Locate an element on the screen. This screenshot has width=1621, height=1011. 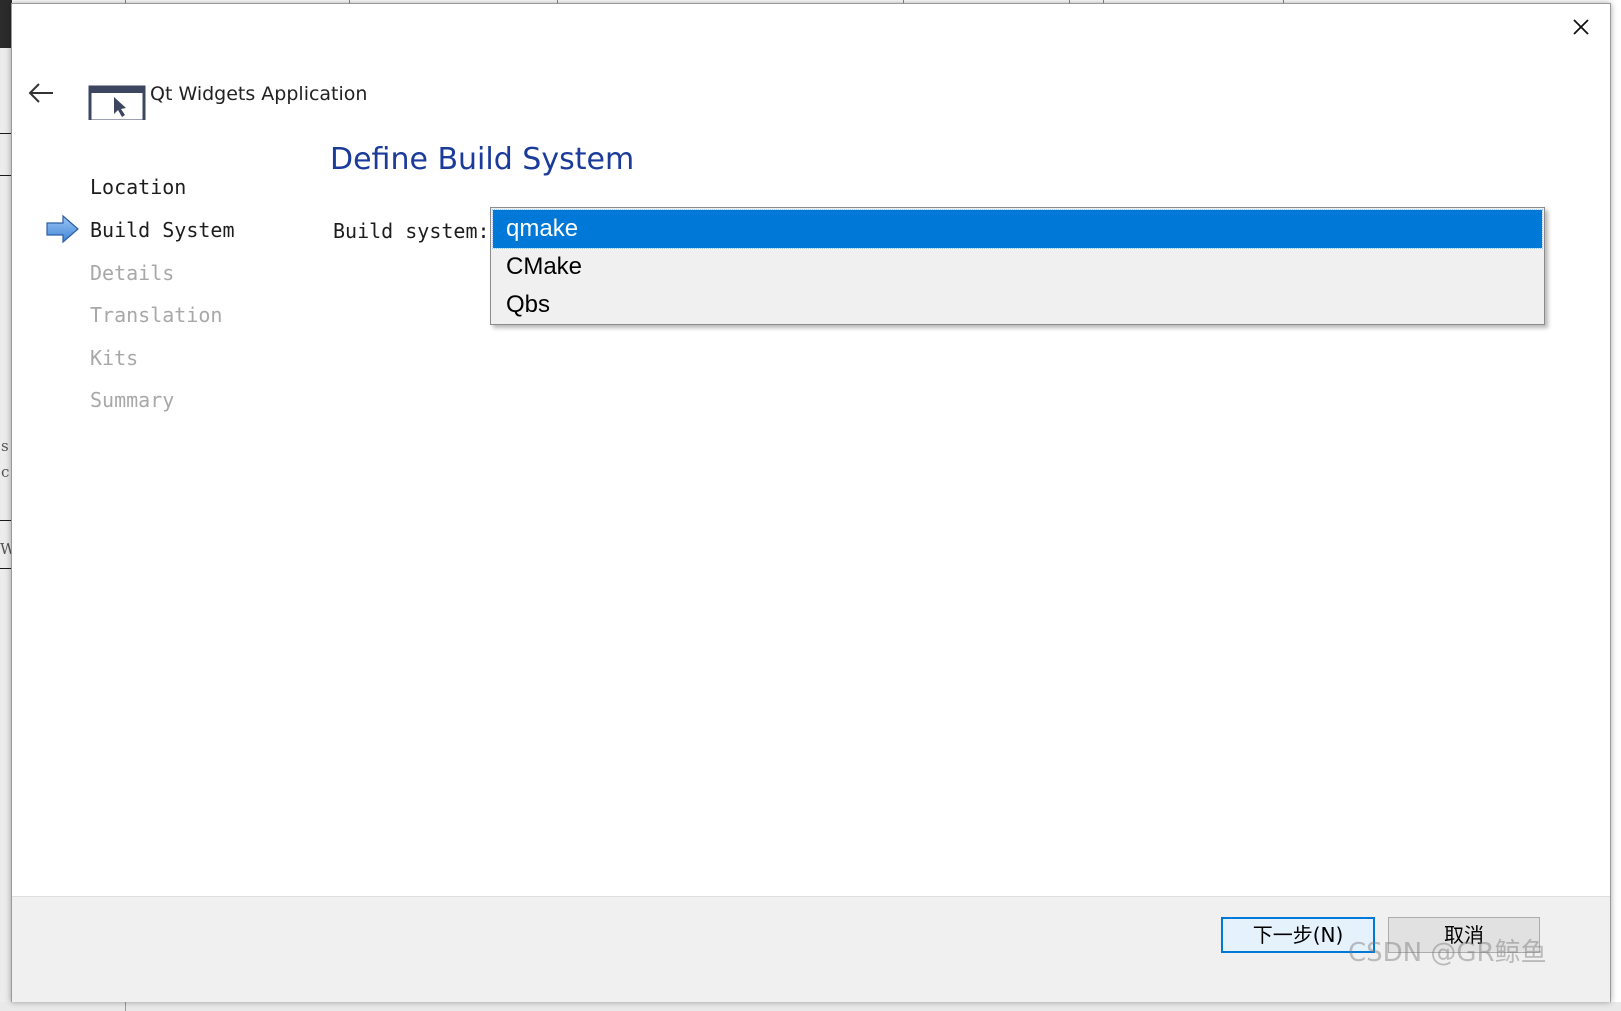
step-kits: Kits is located at coordinates (114, 358).